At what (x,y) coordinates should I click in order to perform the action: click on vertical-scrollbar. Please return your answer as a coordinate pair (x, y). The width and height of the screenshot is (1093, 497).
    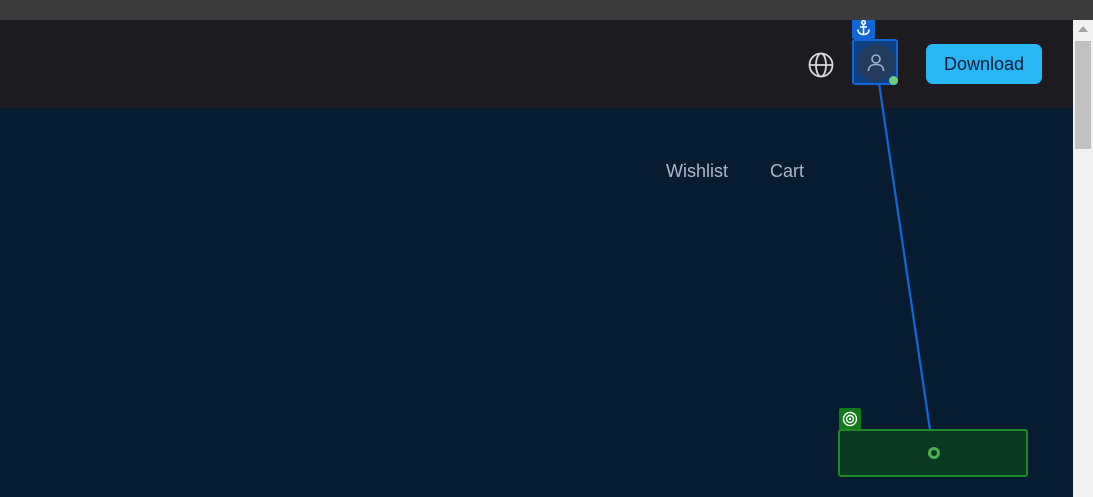
    Looking at the image, I should click on (1083, 258).